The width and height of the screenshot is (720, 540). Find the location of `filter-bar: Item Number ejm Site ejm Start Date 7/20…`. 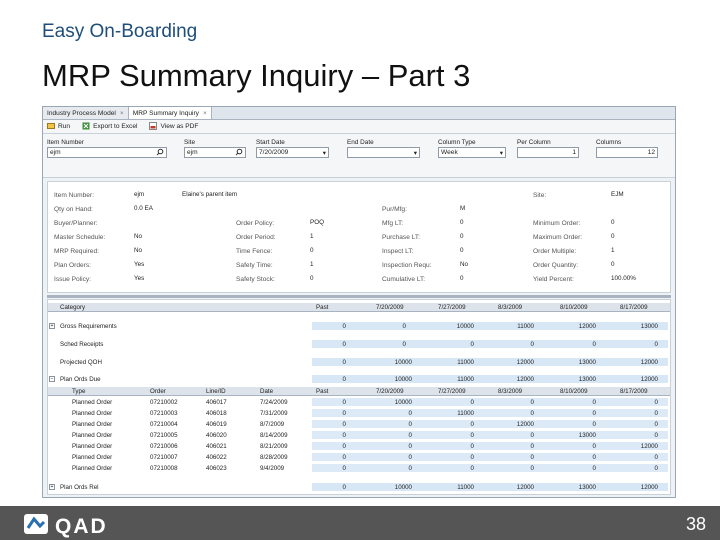

filter-bar: Item Number ejm Site ejm Start Date 7/20… is located at coordinates (359, 156).